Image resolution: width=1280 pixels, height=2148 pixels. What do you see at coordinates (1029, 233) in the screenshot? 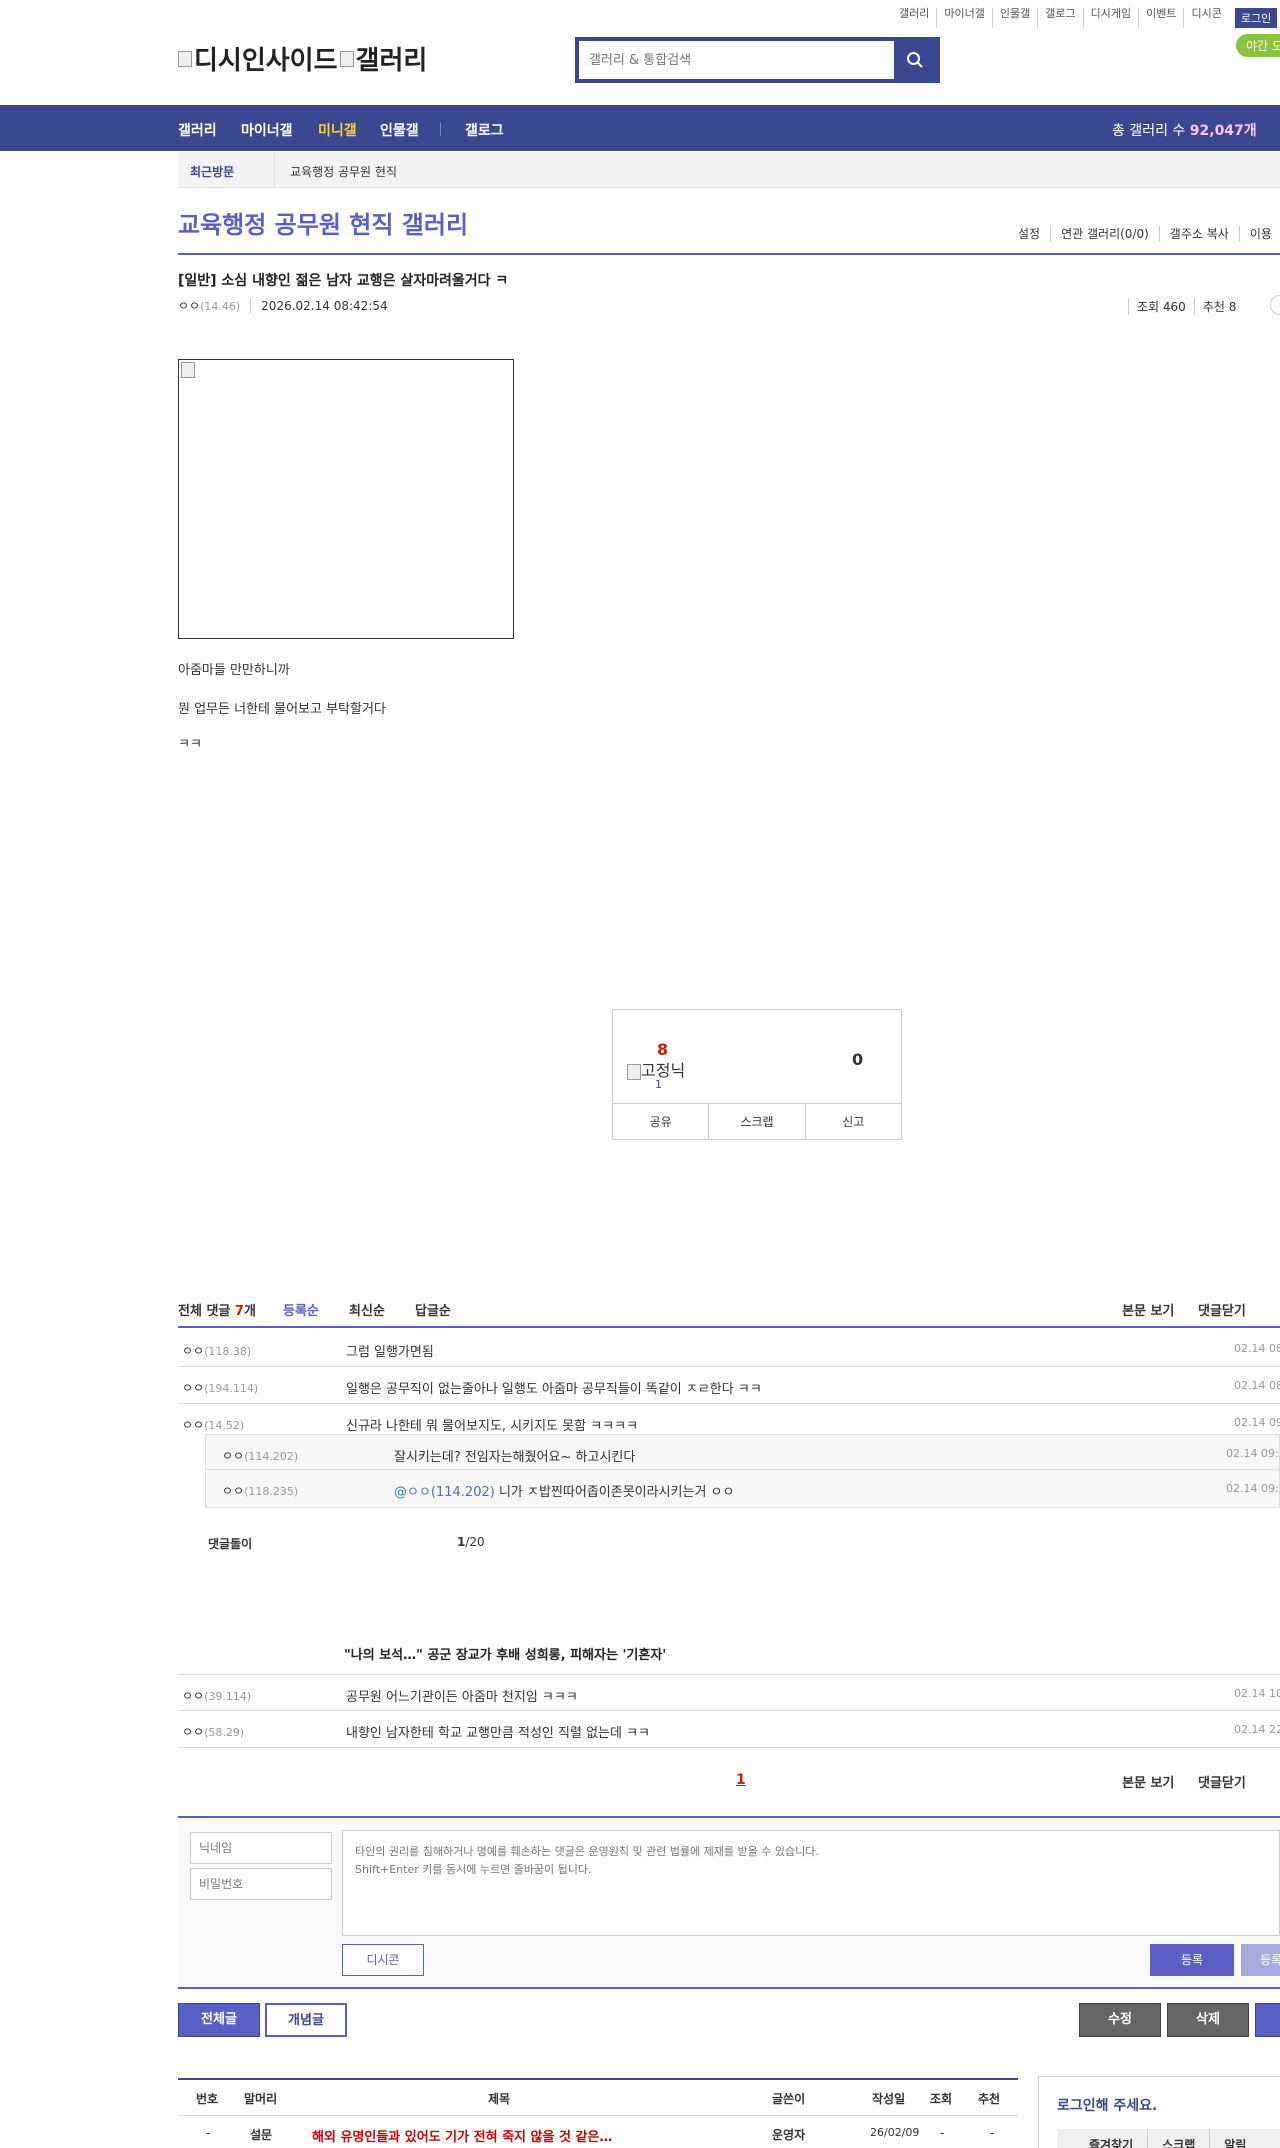
I see `gallery-setting-link: 설정` at bounding box center [1029, 233].